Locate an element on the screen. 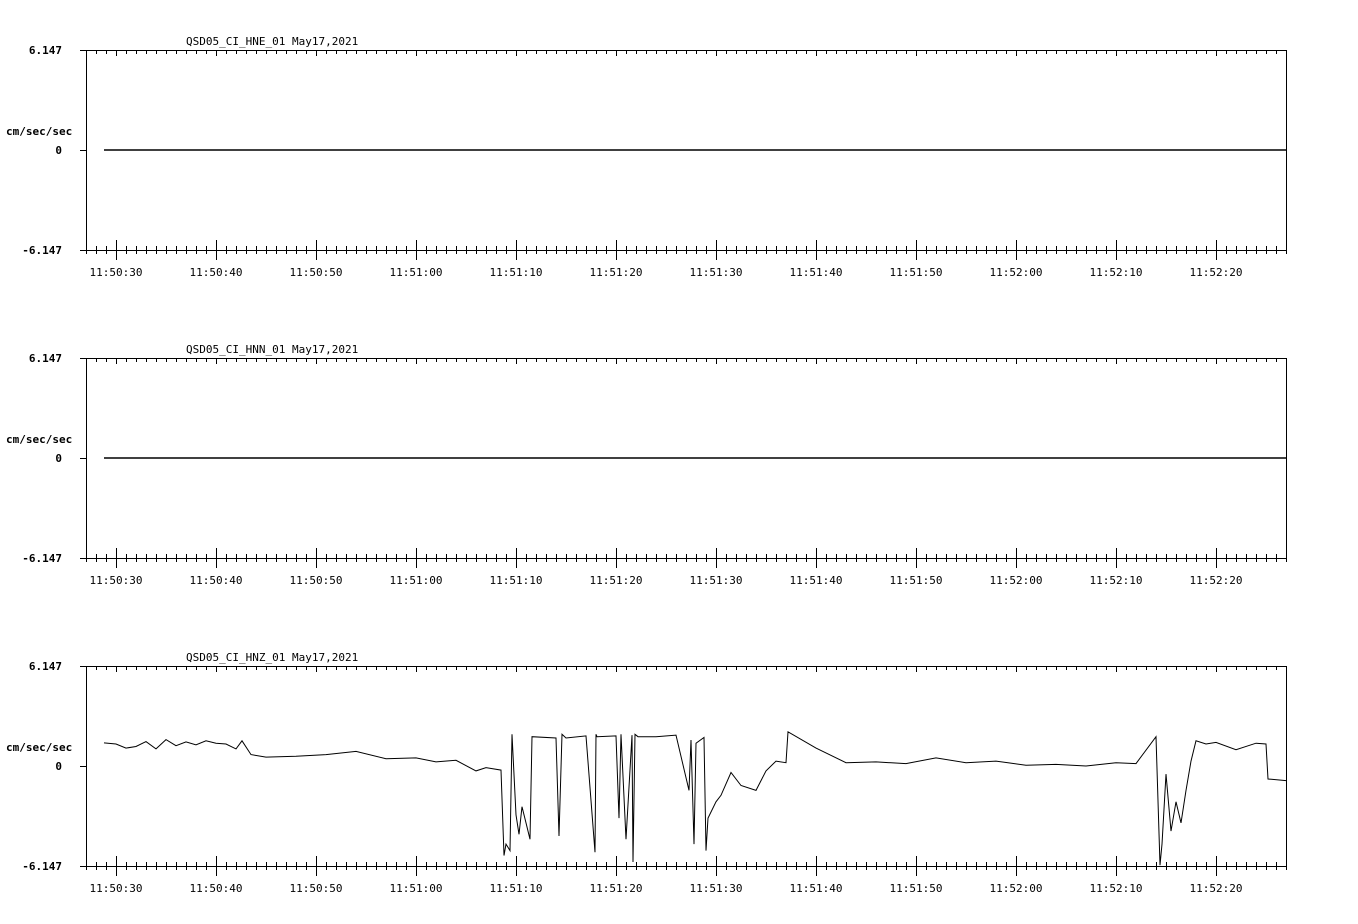 The image size is (1358, 924). chart-title: QSD05_CI_HNN_01 May17,2021 is located at coordinates (272, 349).